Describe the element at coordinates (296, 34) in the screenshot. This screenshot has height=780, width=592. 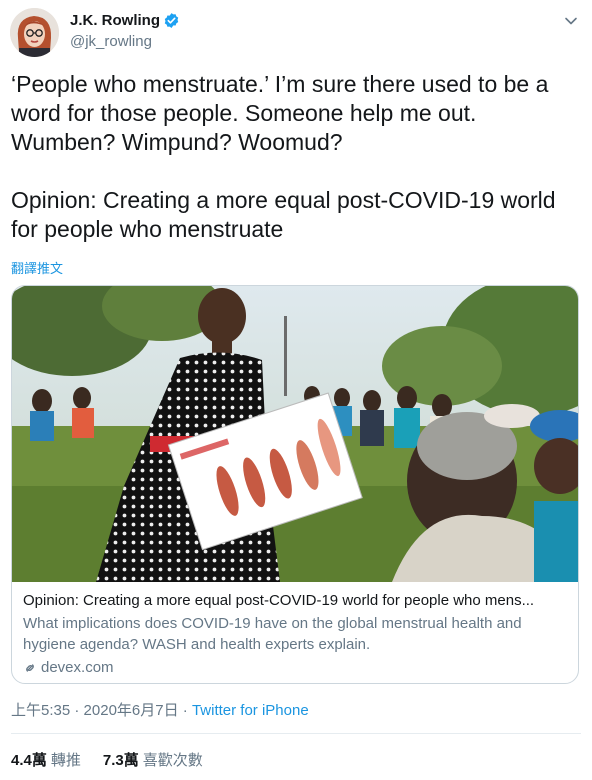
I see `tweet-header: J.K. Rowling @jk_rowling` at that location.